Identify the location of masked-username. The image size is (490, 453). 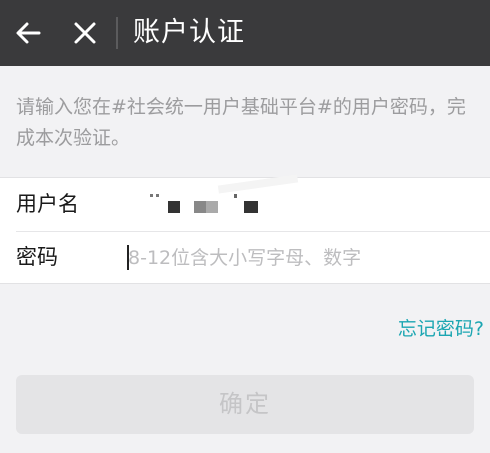
(223, 196).